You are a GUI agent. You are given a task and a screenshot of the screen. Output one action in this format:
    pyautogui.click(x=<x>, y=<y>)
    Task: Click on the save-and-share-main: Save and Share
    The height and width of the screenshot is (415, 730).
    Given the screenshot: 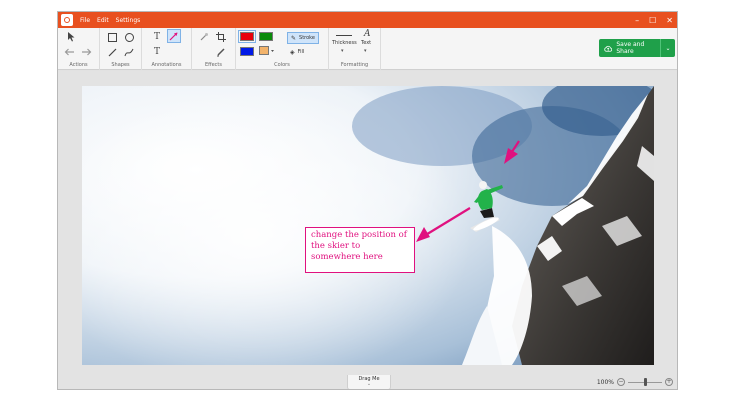 What is the action you would take?
    pyautogui.click(x=630, y=48)
    